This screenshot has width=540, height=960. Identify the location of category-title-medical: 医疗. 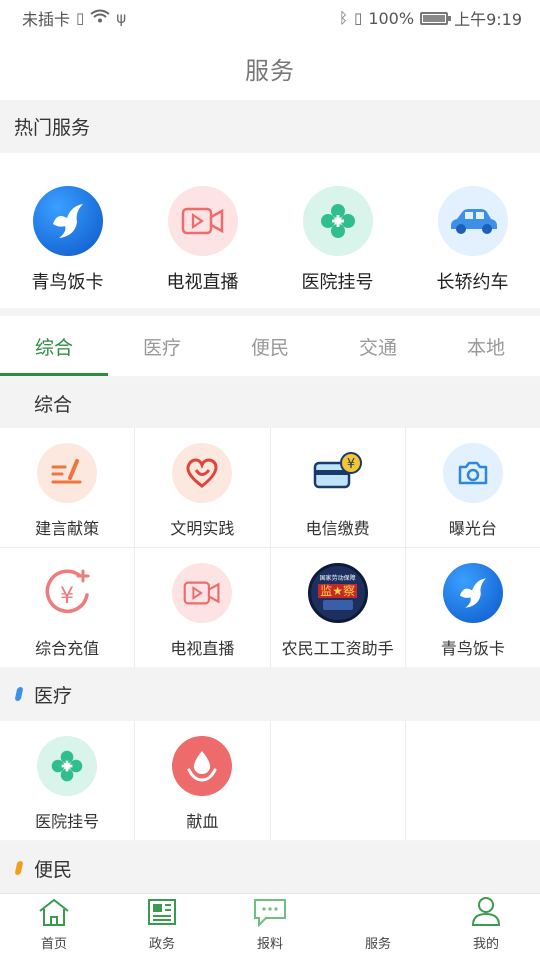
(270, 694).